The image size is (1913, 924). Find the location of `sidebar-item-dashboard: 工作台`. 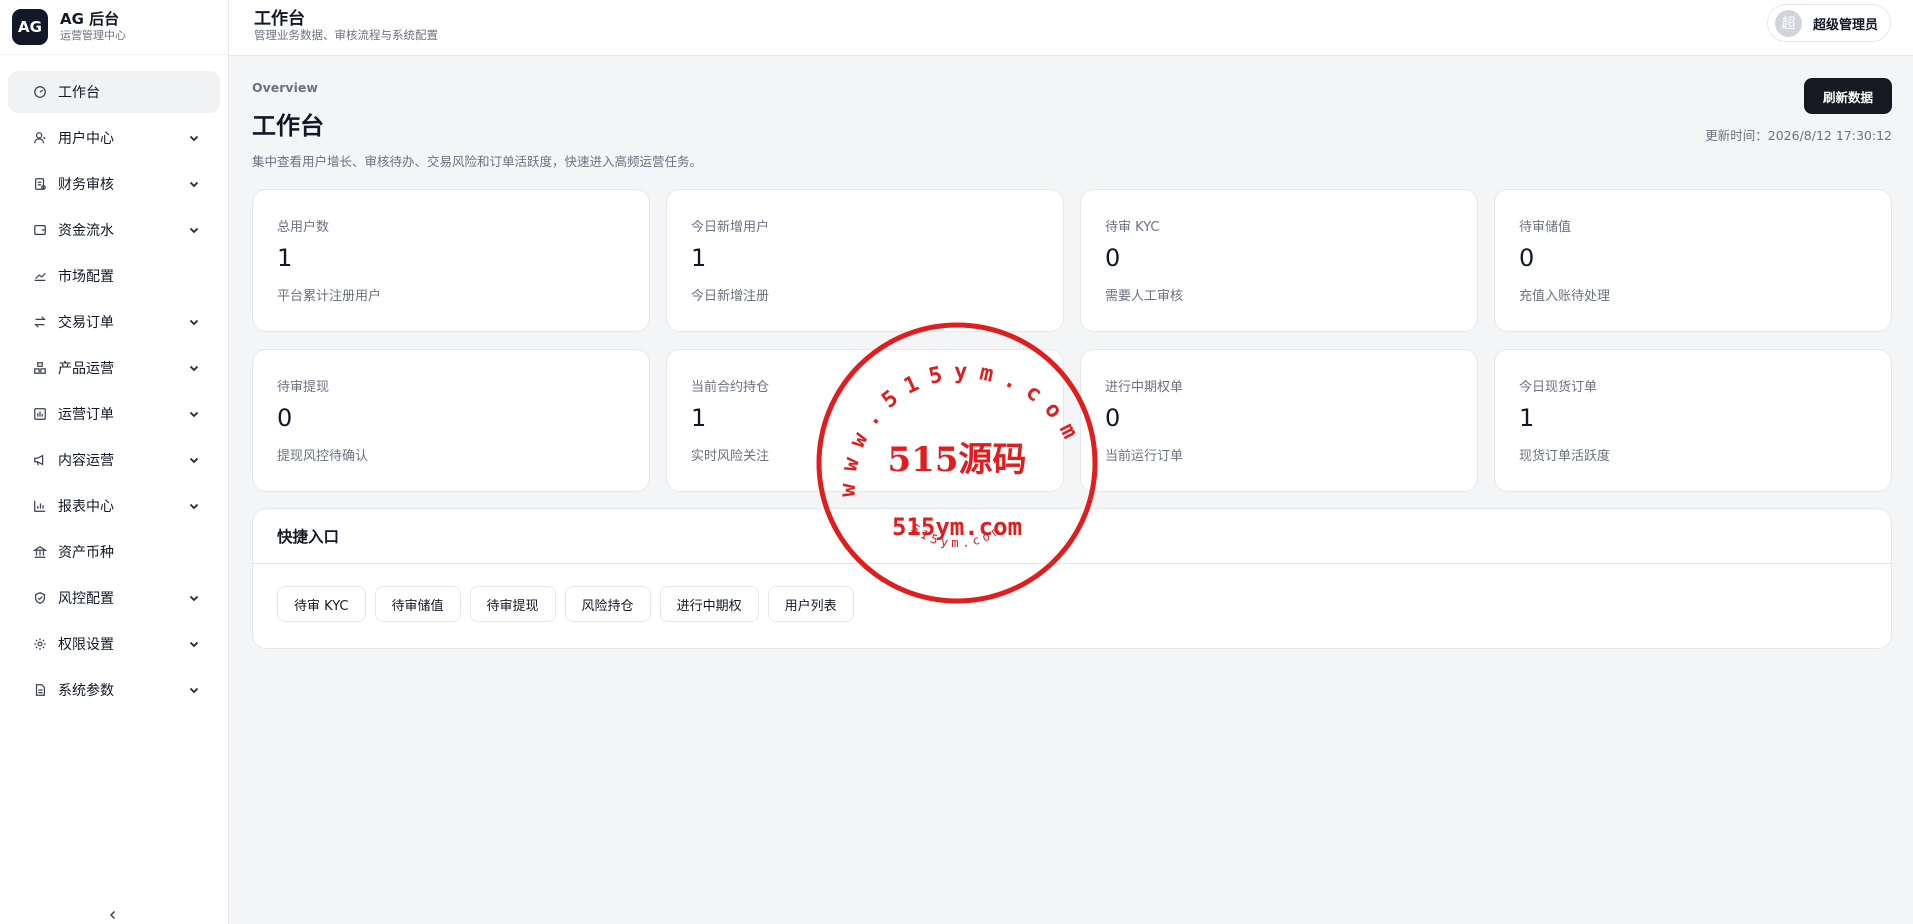

sidebar-item-dashboard: 工作台 is located at coordinates (114, 92).